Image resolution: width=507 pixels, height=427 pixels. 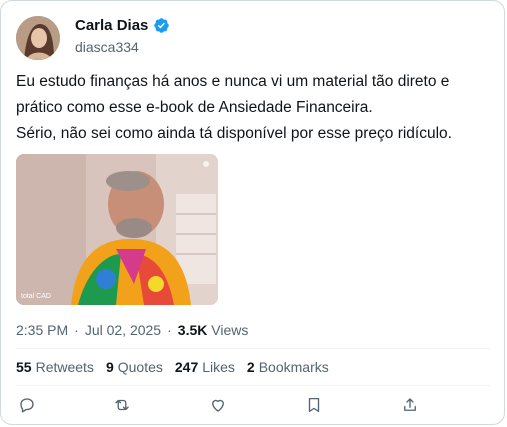 I want to click on bookmarks-stat: 2 Bookmarks, so click(x=288, y=367).